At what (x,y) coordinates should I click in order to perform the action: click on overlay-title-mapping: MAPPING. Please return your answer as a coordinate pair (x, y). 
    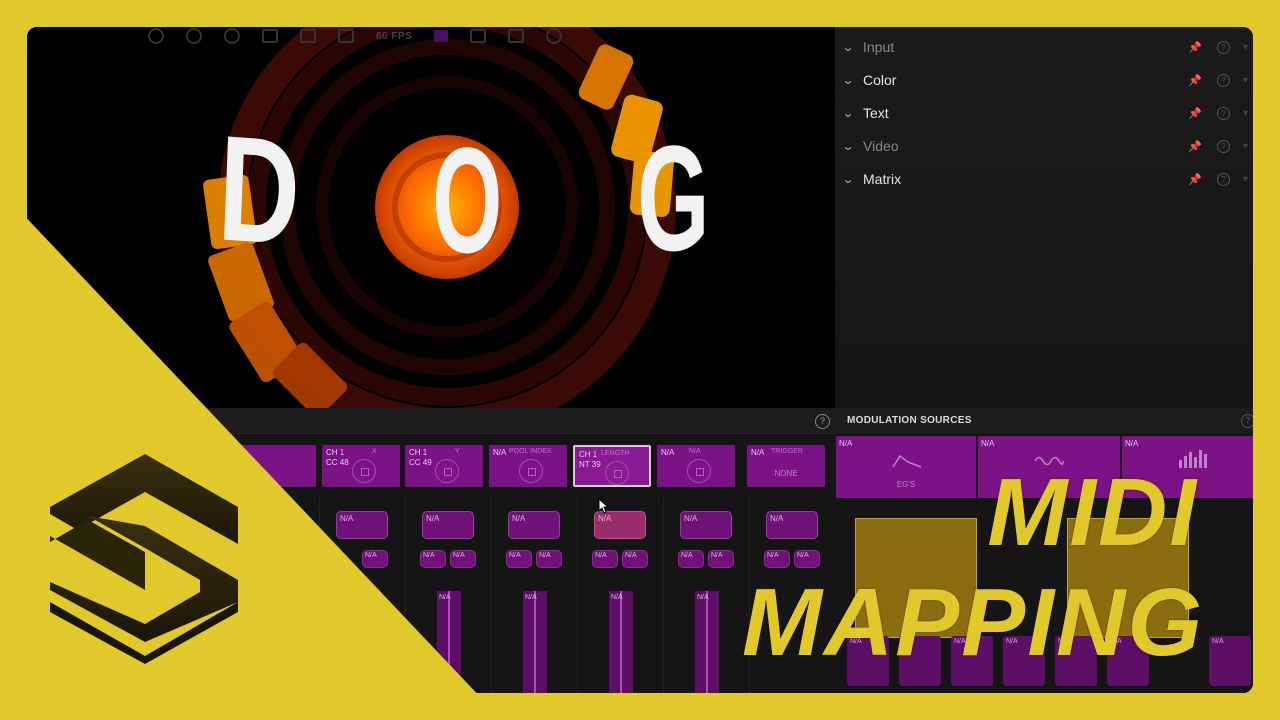
    Looking at the image, I should click on (972, 622).